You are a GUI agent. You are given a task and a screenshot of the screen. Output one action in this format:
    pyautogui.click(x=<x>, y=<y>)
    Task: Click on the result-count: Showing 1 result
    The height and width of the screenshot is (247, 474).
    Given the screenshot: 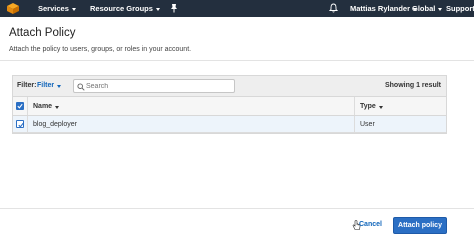 What is the action you would take?
    pyautogui.click(x=412, y=85)
    